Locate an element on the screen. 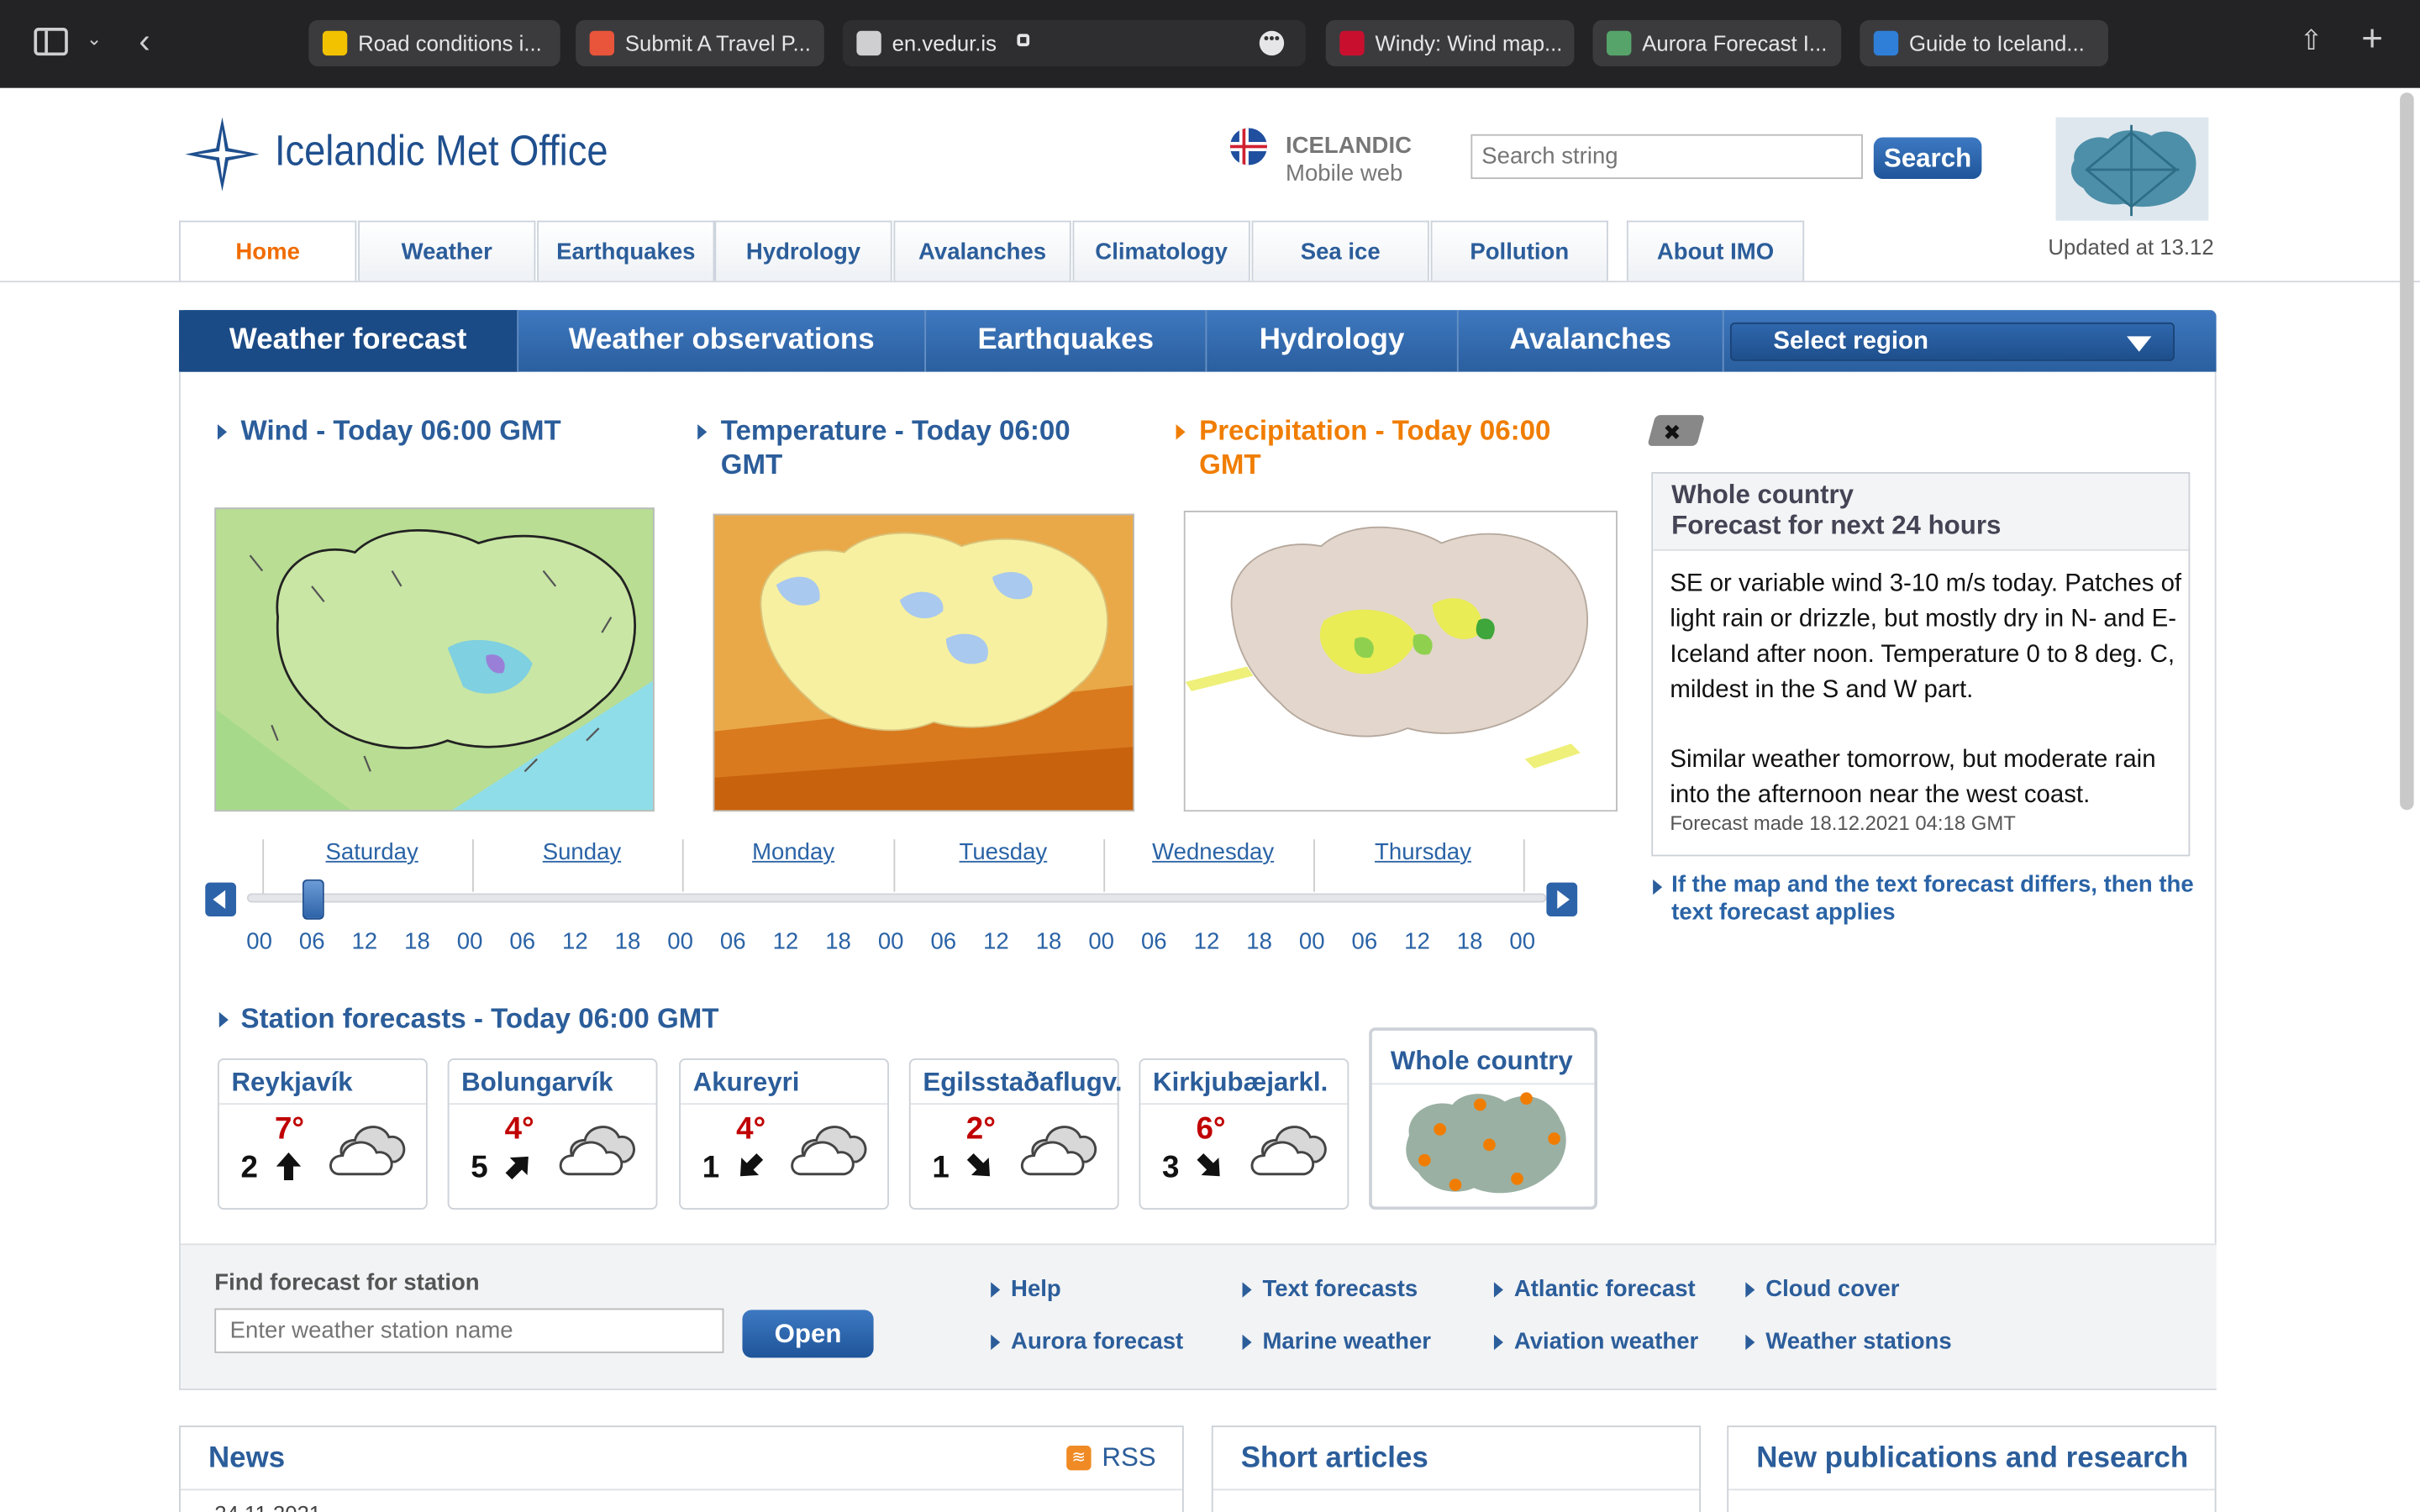 Image resolution: width=2420 pixels, height=1512 pixels. day-link: Sunday is located at coordinates (582, 852).